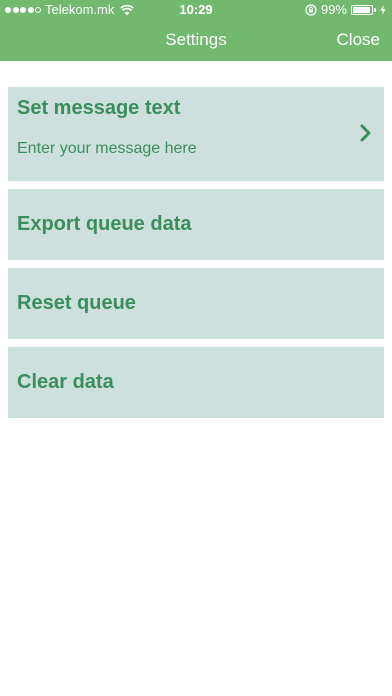 Image resolution: width=392 pixels, height=696 pixels. What do you see at coordinates (65, 382) in the screenshot?
I see `row-title: Clear data` at bounding box center [65, 382].